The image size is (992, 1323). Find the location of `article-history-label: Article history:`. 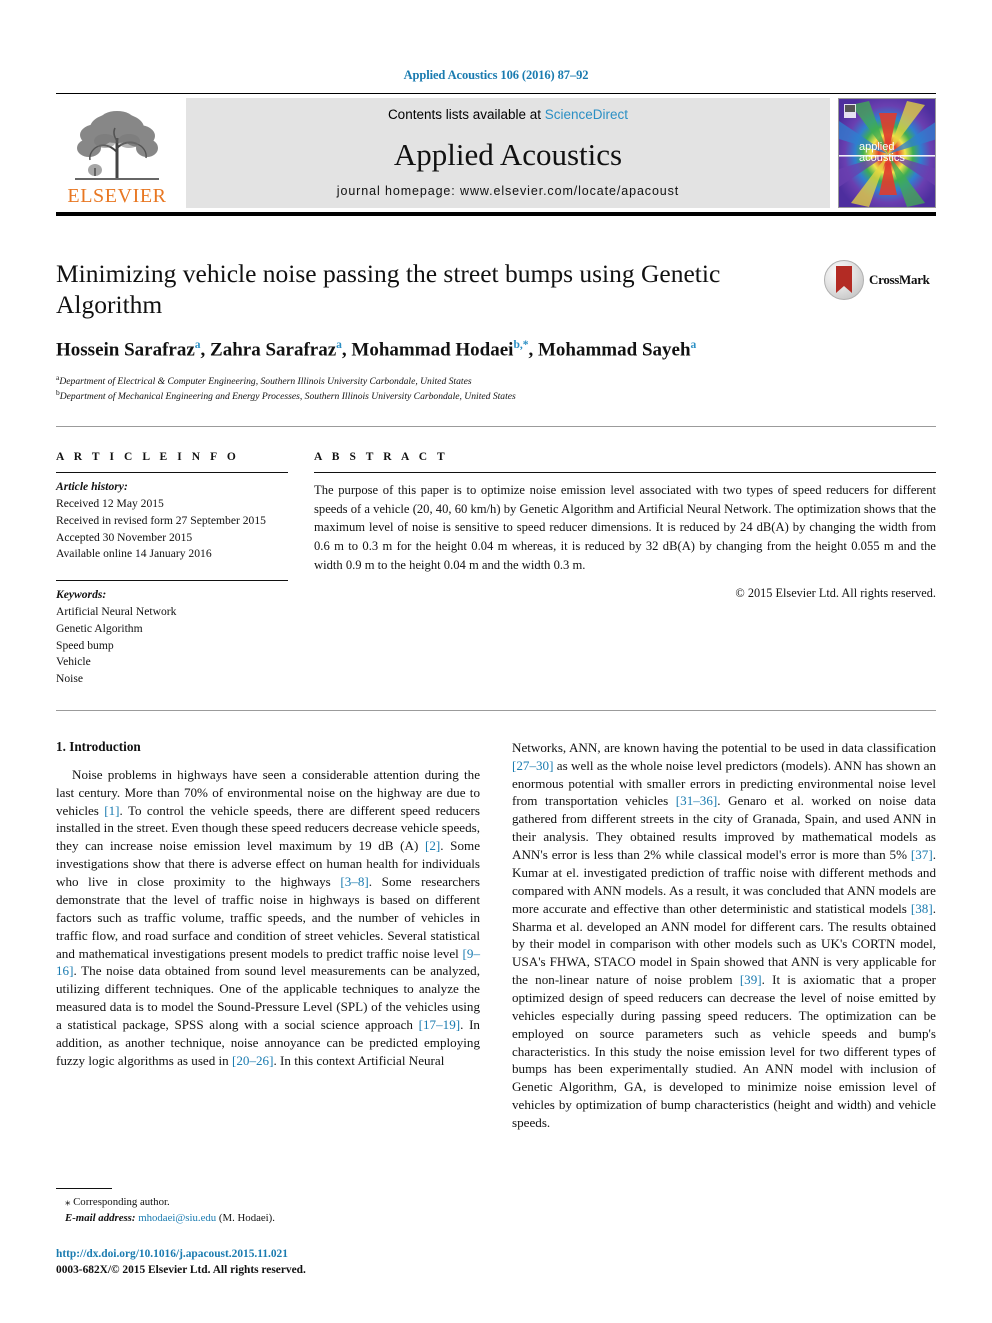

article-history-label: Article history: is located at coordinates (92, 487).